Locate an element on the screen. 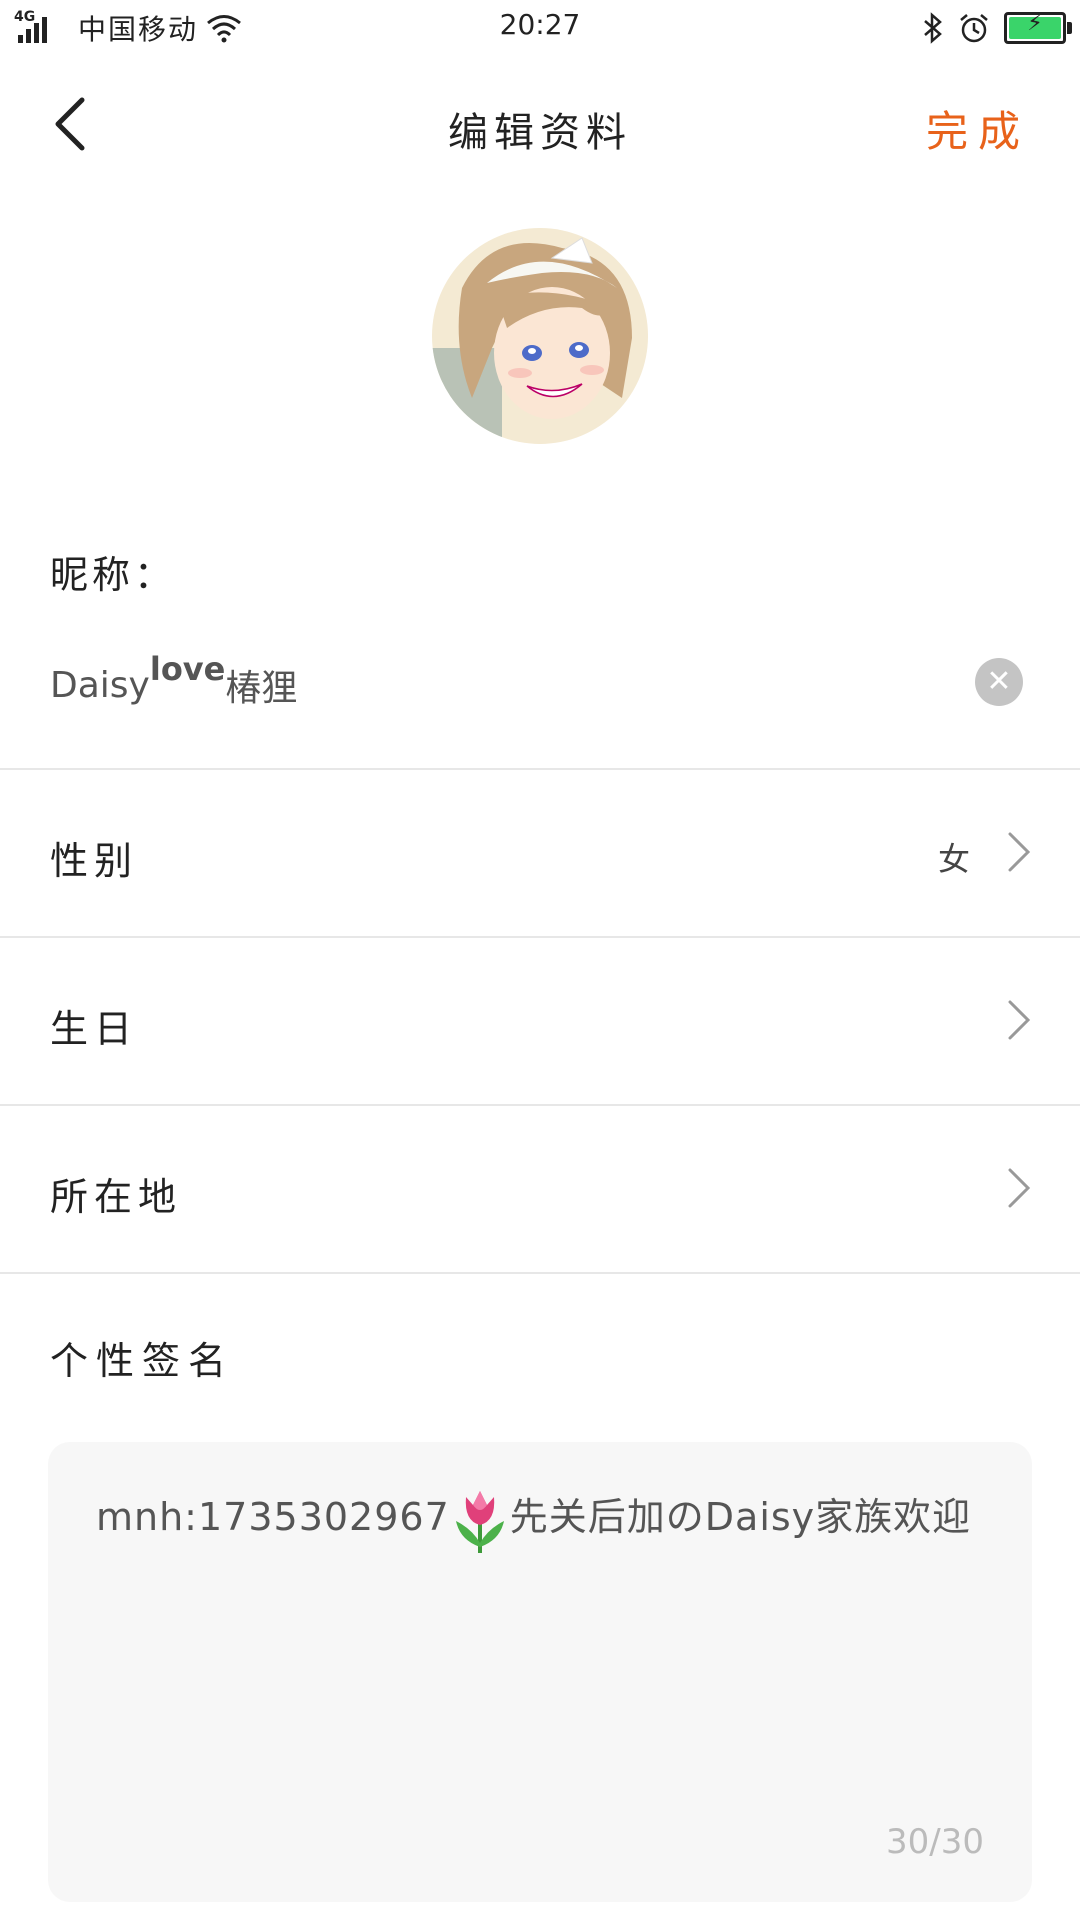 The image size is (1080, 1920). char-counter: 30/30 is located at coordinates (935, 1842).